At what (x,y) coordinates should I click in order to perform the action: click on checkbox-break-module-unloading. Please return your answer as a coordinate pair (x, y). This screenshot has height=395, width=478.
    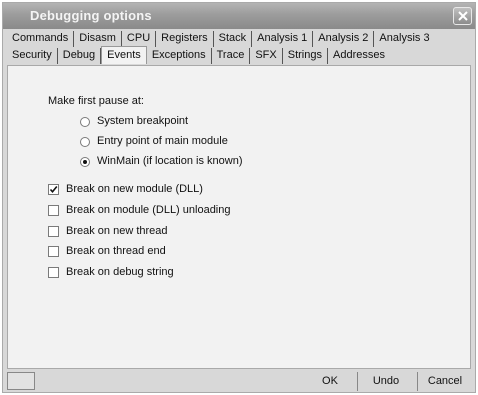
    Looking at the image, I should click on (53, 210).